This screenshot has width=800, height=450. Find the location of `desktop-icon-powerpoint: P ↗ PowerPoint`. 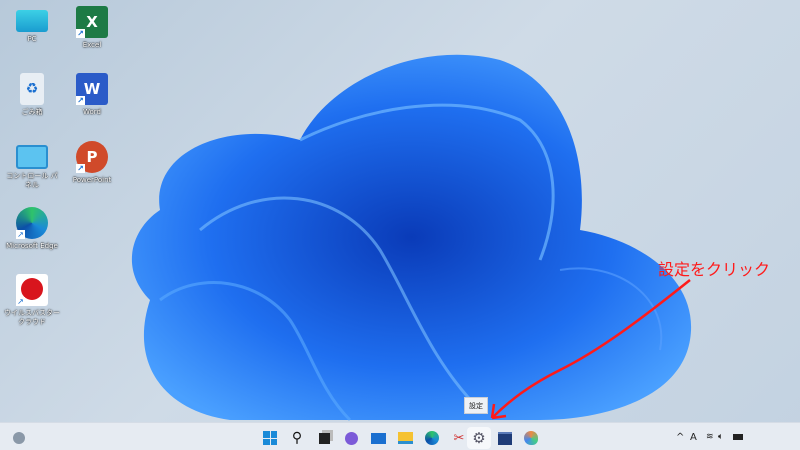

desktop-icon-powerpoint: P ↗ PowerPoint is located at coordinates (92, 163).